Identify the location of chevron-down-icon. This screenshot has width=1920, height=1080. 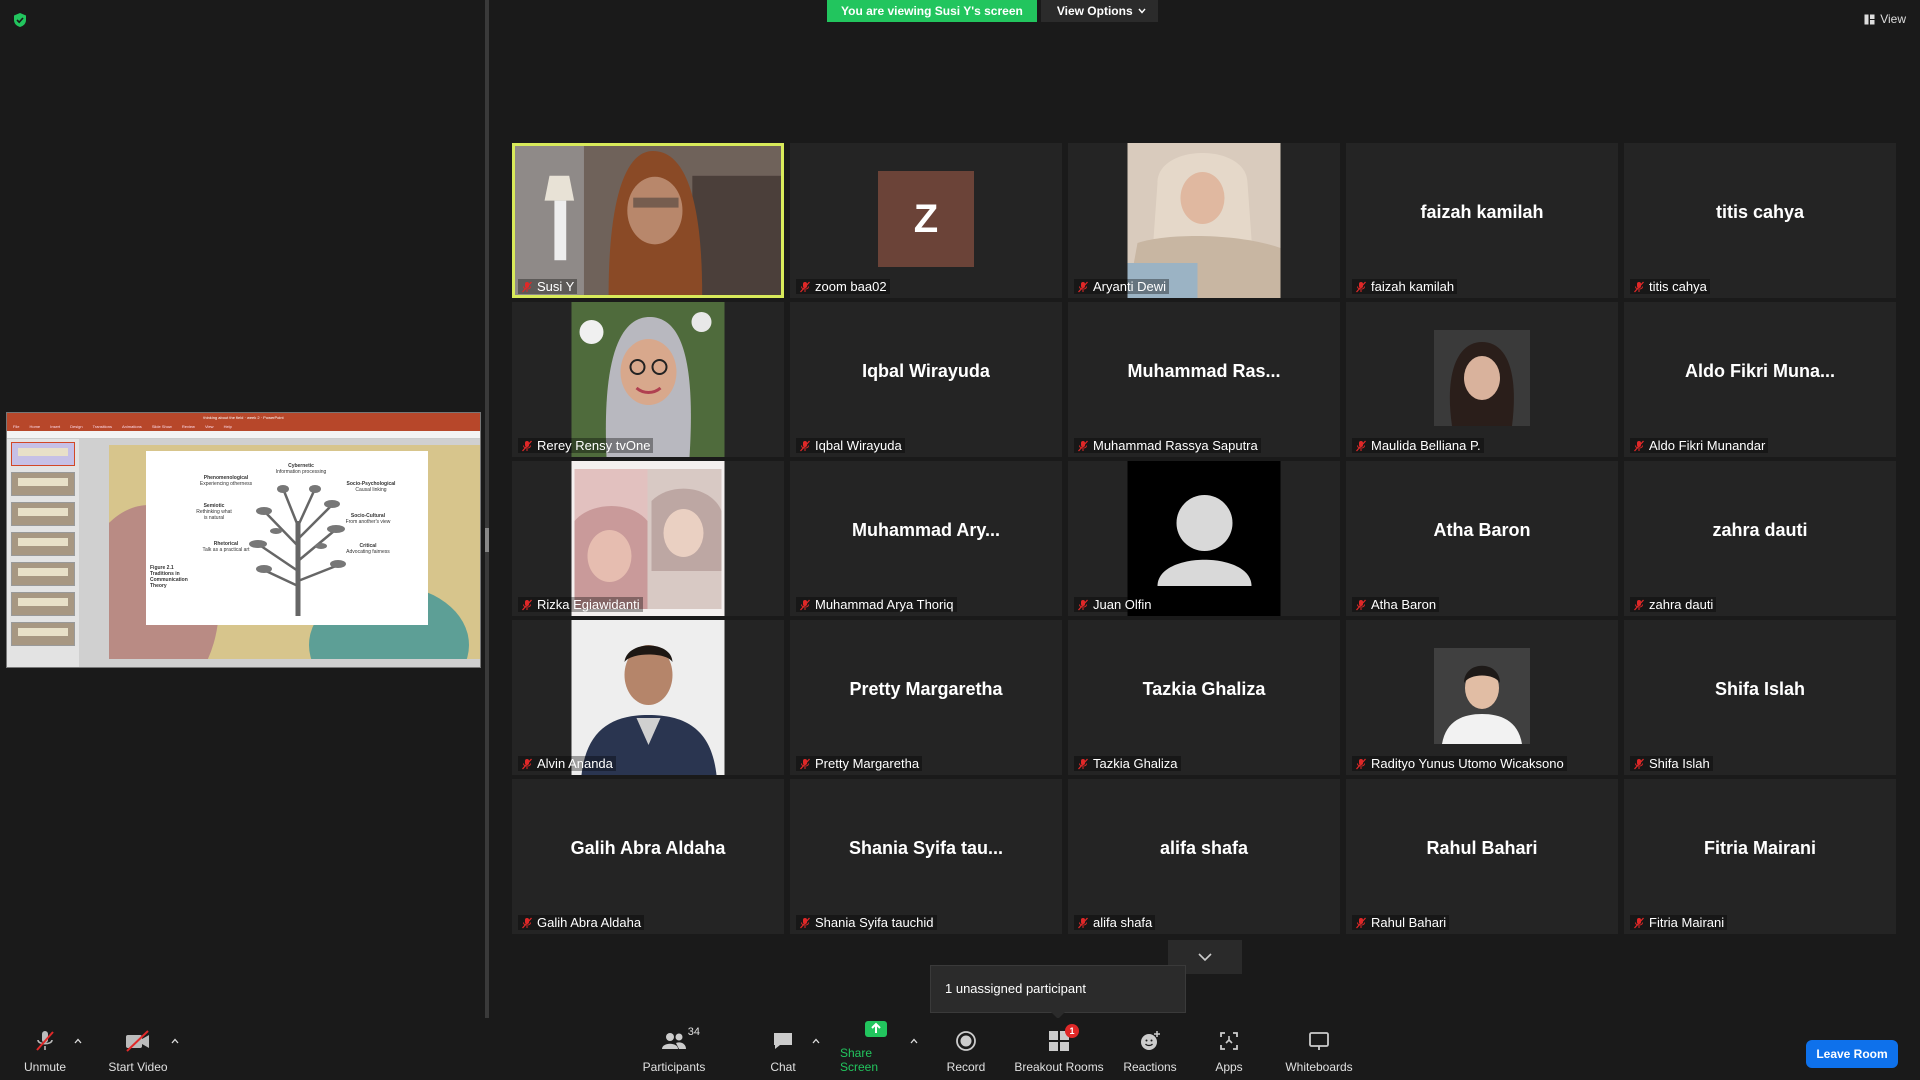
(1142, 11).